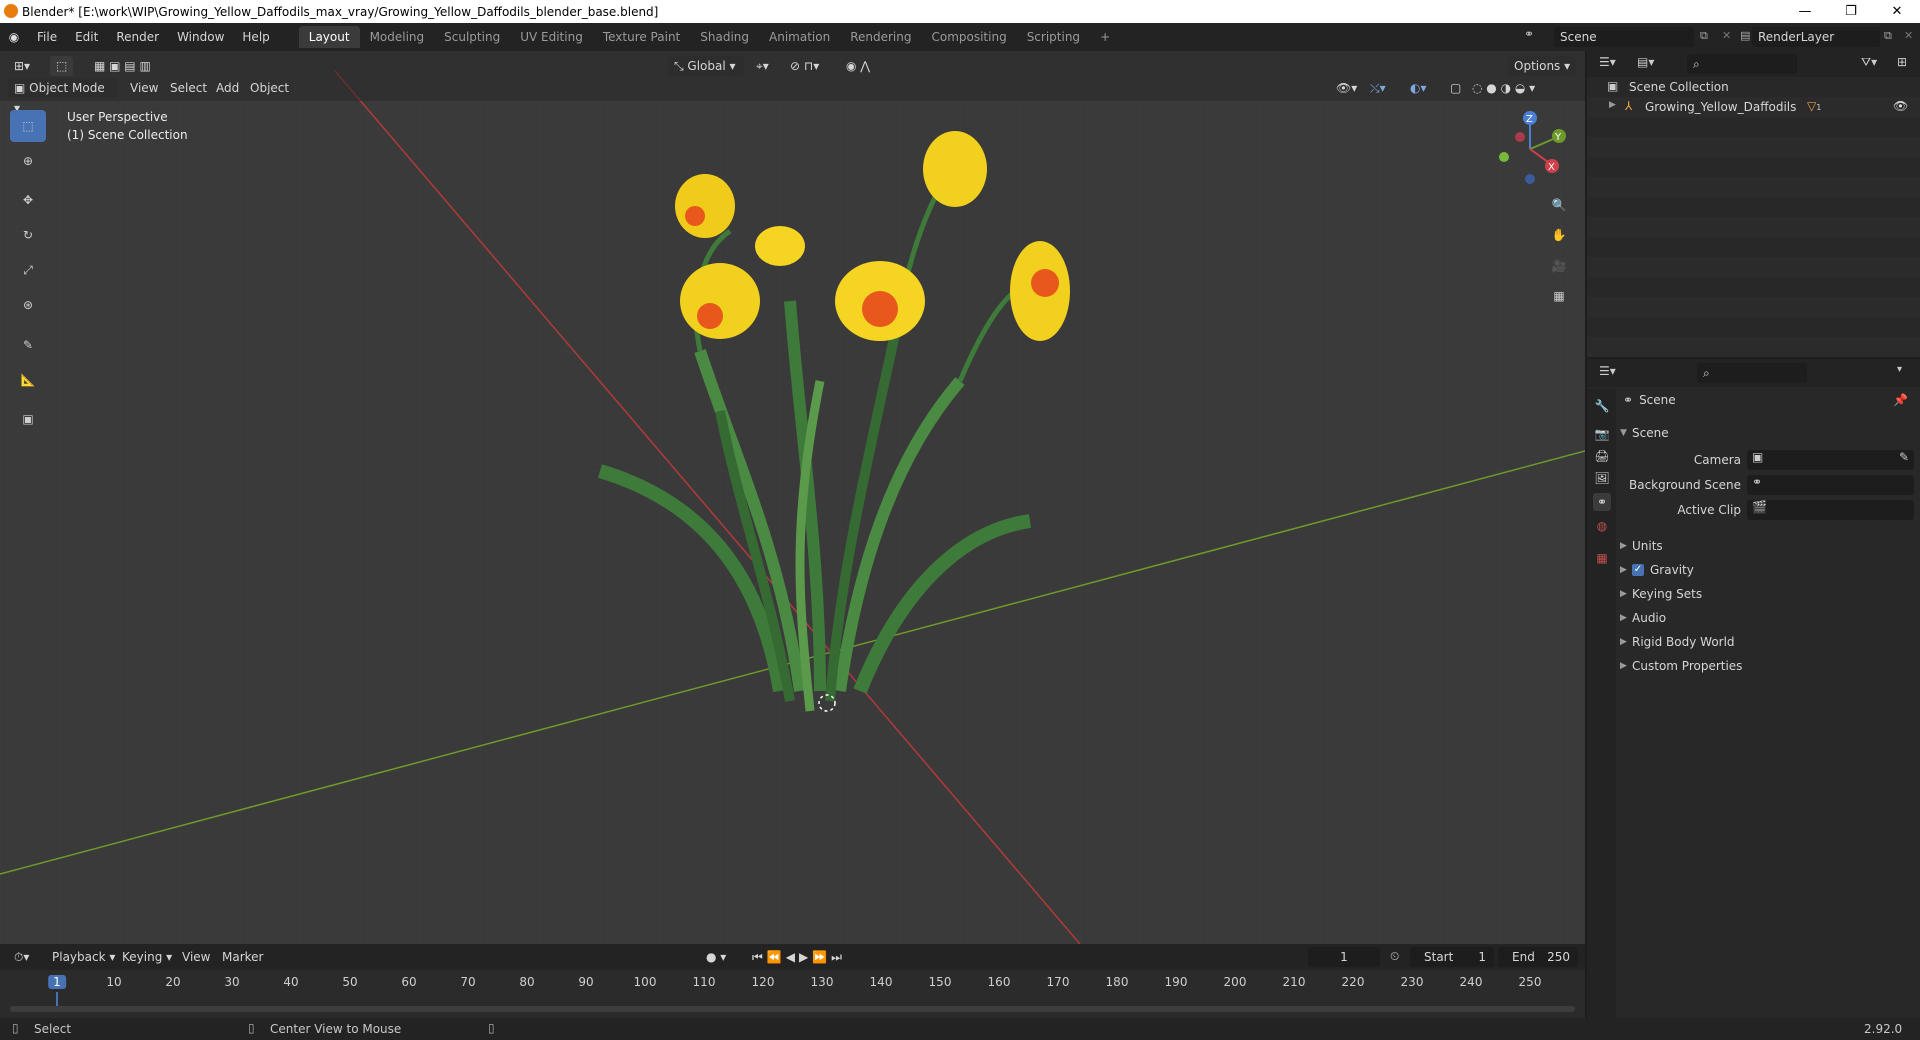  I want to click on viewport-menu-view: View, so click(144, 88).